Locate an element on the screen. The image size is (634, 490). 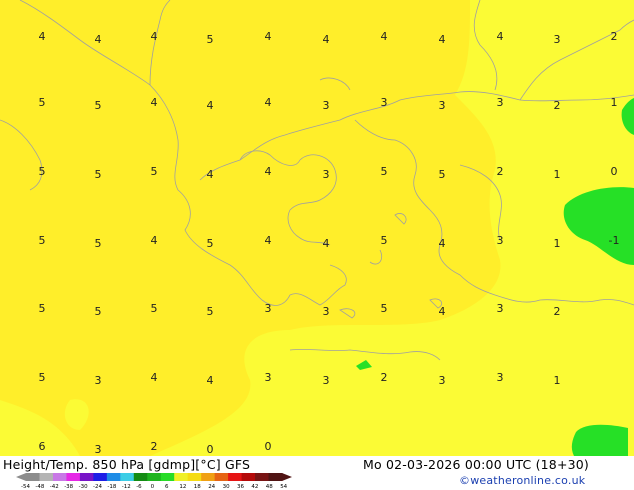
map-value-label: 6 is located at coordinates (42, 446).